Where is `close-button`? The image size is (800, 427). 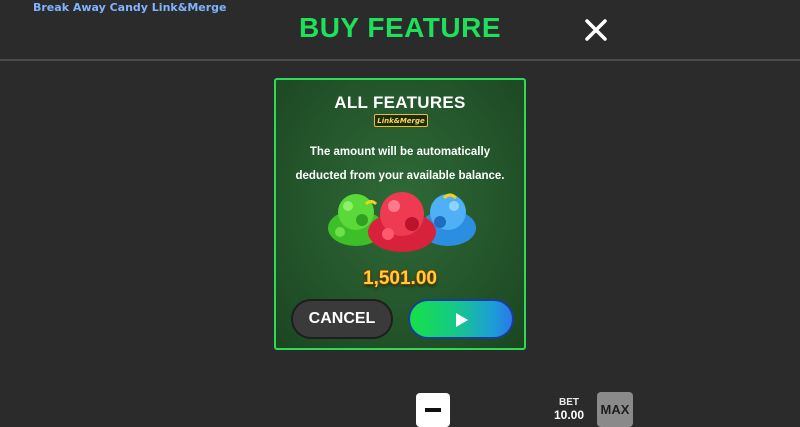
close-button is located at coordinates (596, 30).